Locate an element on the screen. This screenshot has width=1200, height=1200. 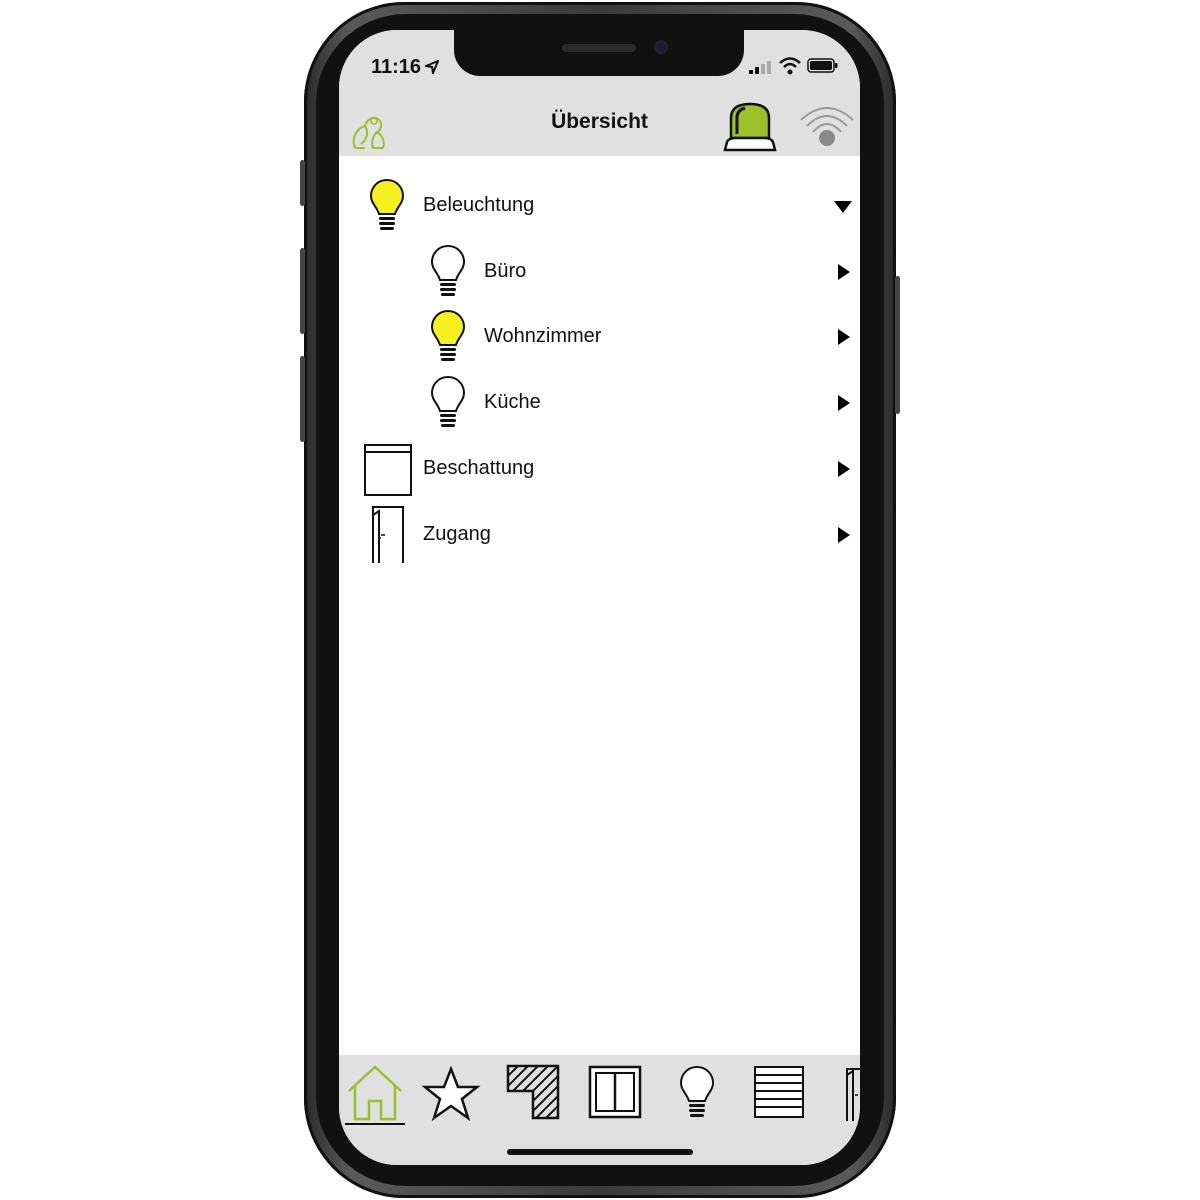
menu-item-label: Büro is located at coordinates (505, 271).